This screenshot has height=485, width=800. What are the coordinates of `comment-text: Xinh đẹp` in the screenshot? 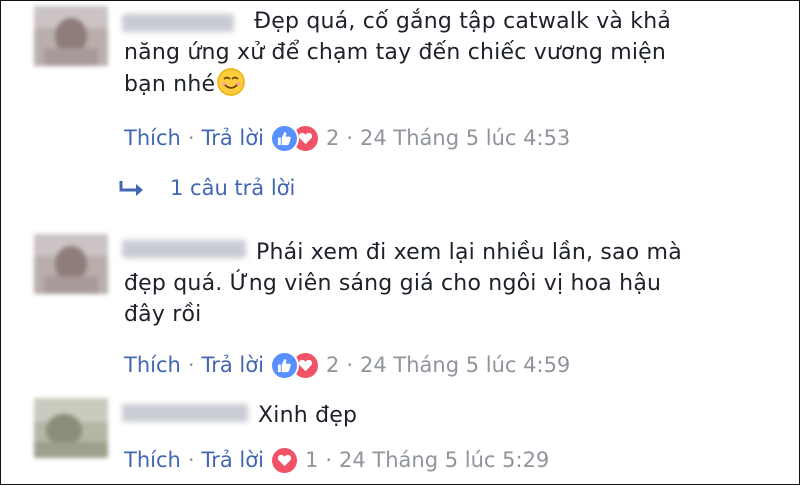 It's located at (240, 415).